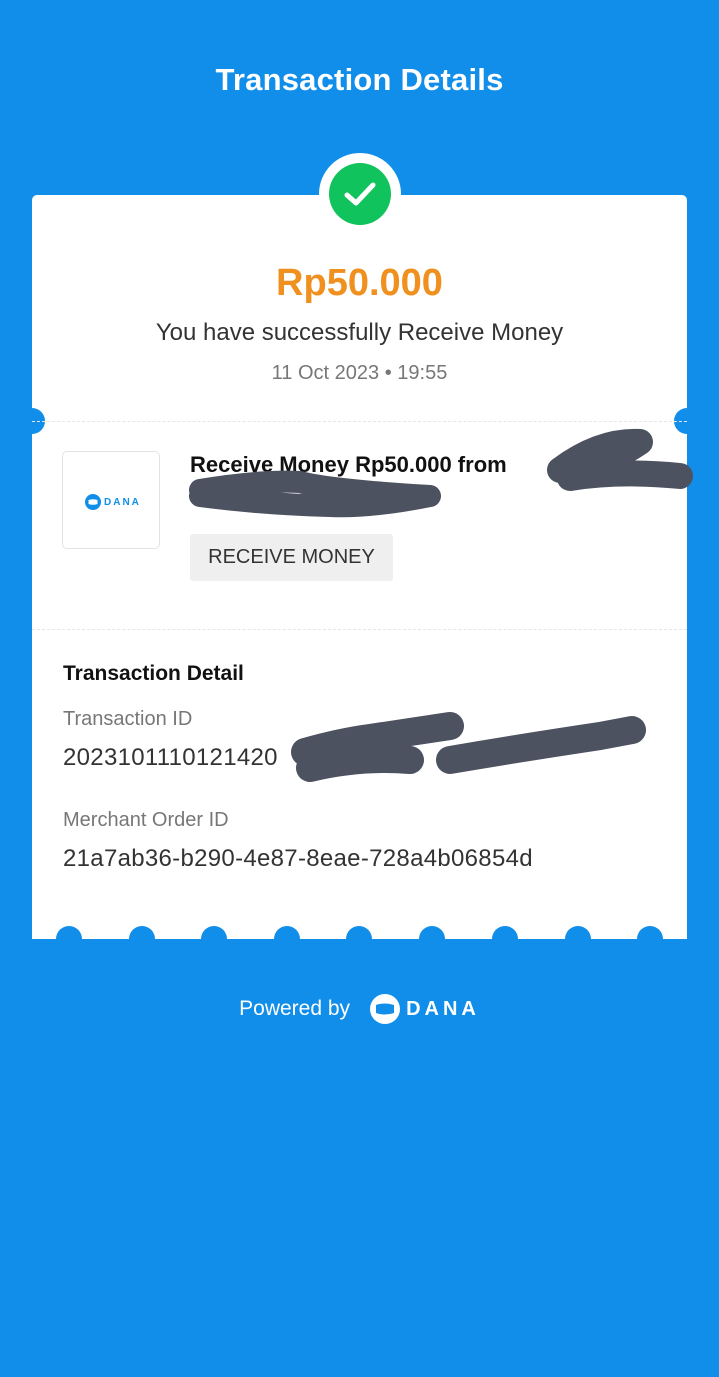  I want to click on powered-by-text: Powered by, so click(295, 1008).